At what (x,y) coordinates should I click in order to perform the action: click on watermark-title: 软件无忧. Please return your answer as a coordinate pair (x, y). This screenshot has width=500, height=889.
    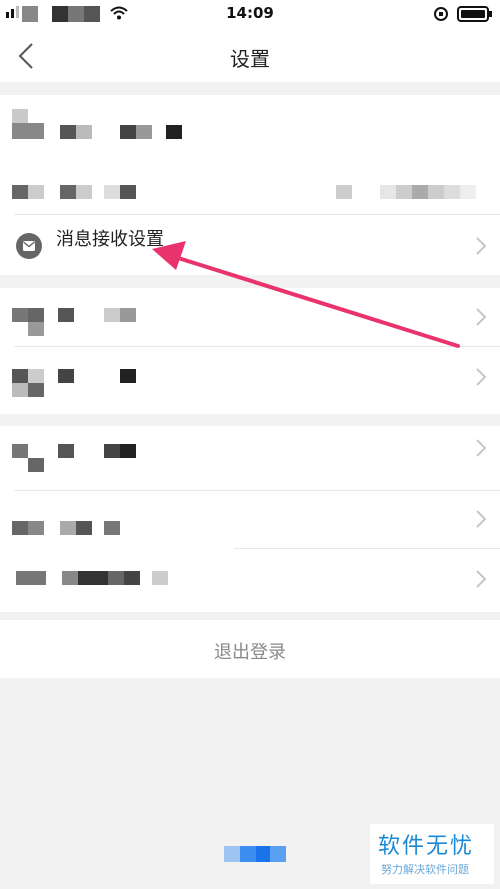
    Looking at the image, I should click on (426, 846).